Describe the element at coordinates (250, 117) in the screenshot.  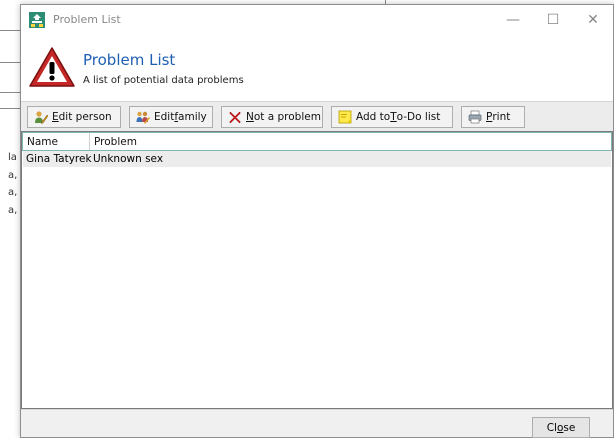
I see `not-a-problem-label-key: N` at that location.